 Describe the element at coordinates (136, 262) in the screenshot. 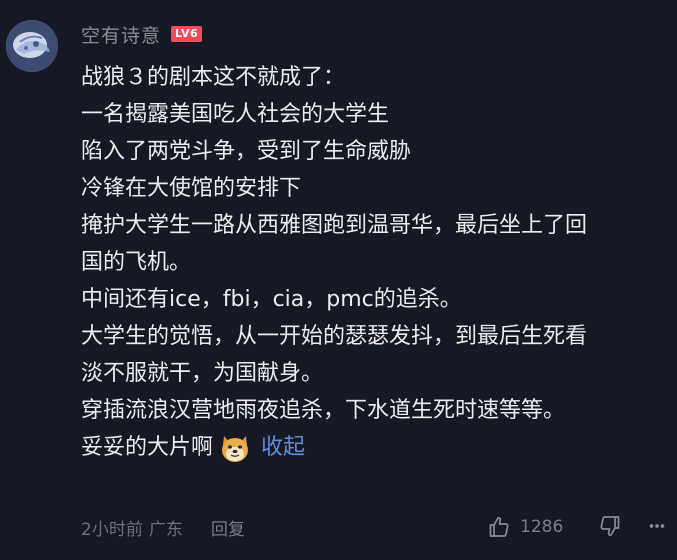

I see `comment-line: 国的飞机。` at that location.